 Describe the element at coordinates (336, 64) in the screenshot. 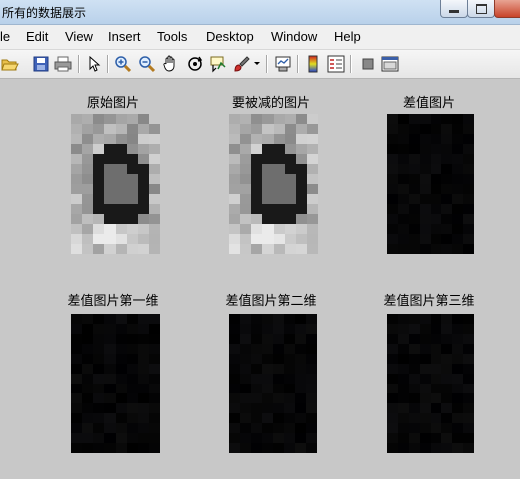

I see `legend-button` at that location.